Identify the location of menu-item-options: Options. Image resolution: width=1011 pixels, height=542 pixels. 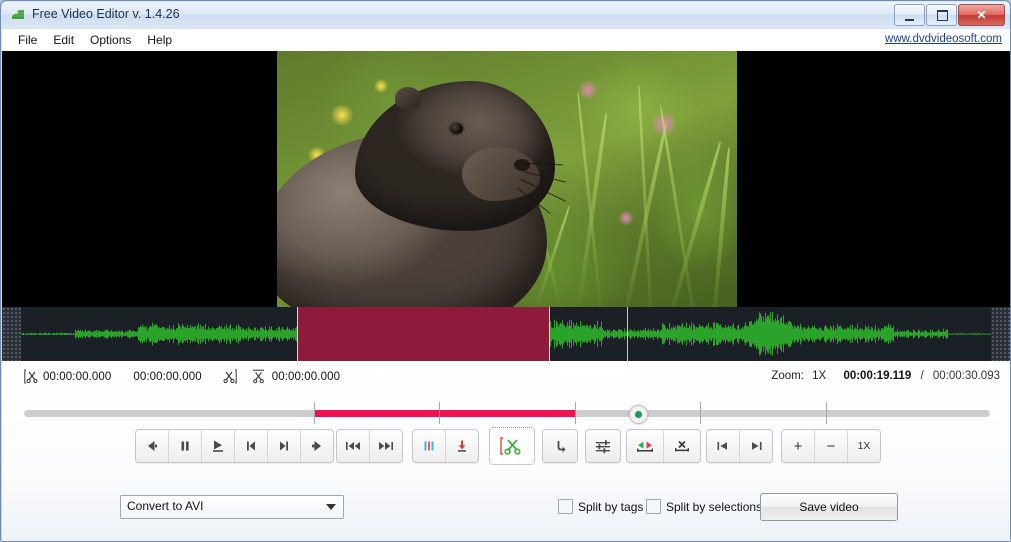
(110, 40).